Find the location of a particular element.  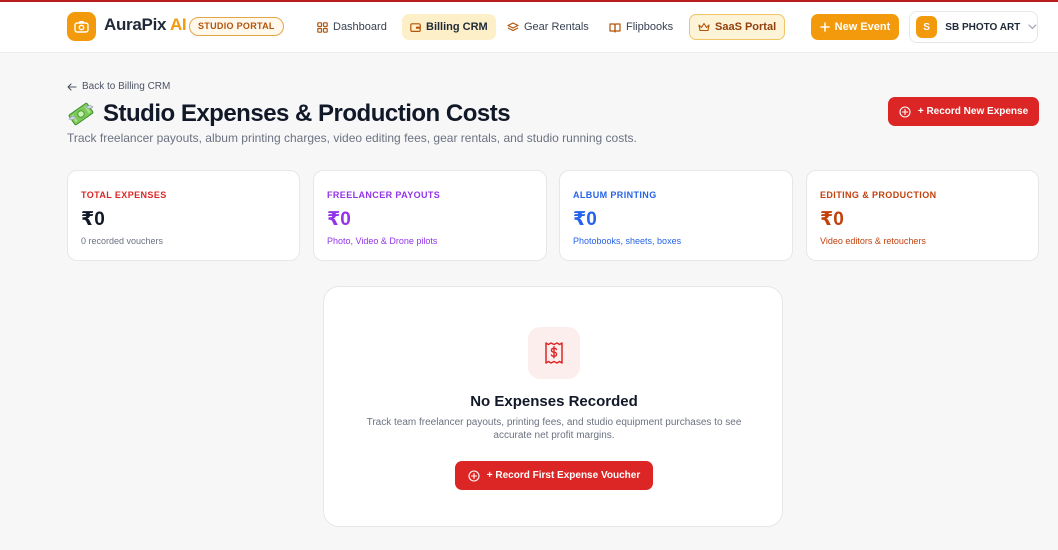

crown-icon is located at coordinates (704, 27).